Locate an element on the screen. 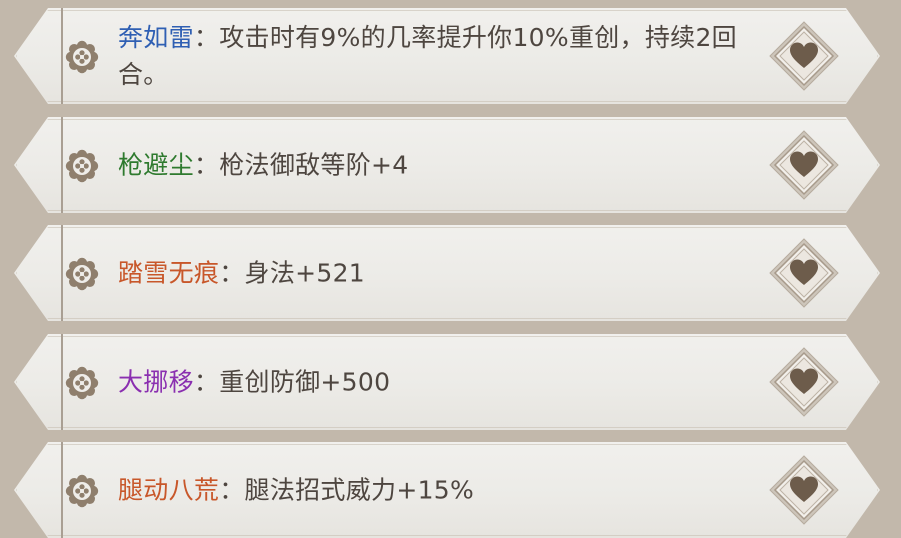 The image size is (901, 538). buff-name: 枪避尘 is located at coordinates (156, 165).